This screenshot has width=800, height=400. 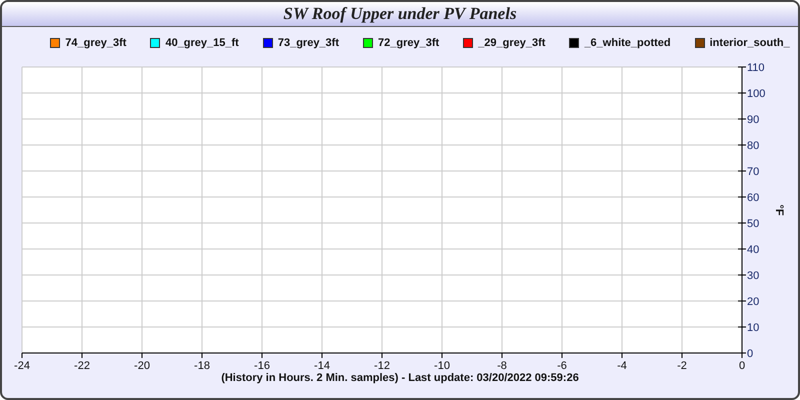 I want to click on y-tick-label: 10, so click(x=753, y=328).